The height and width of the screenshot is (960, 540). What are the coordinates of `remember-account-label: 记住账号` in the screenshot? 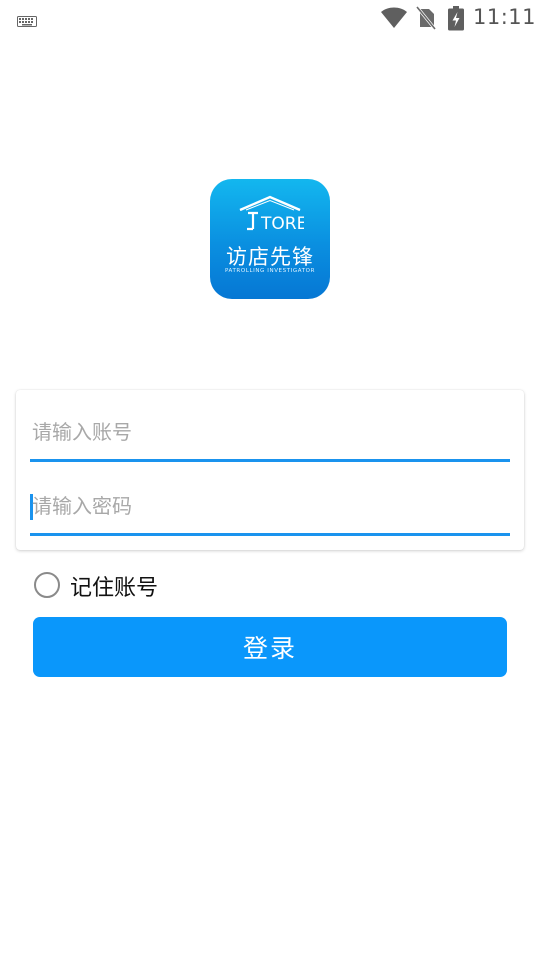 It's located at (114, 588).